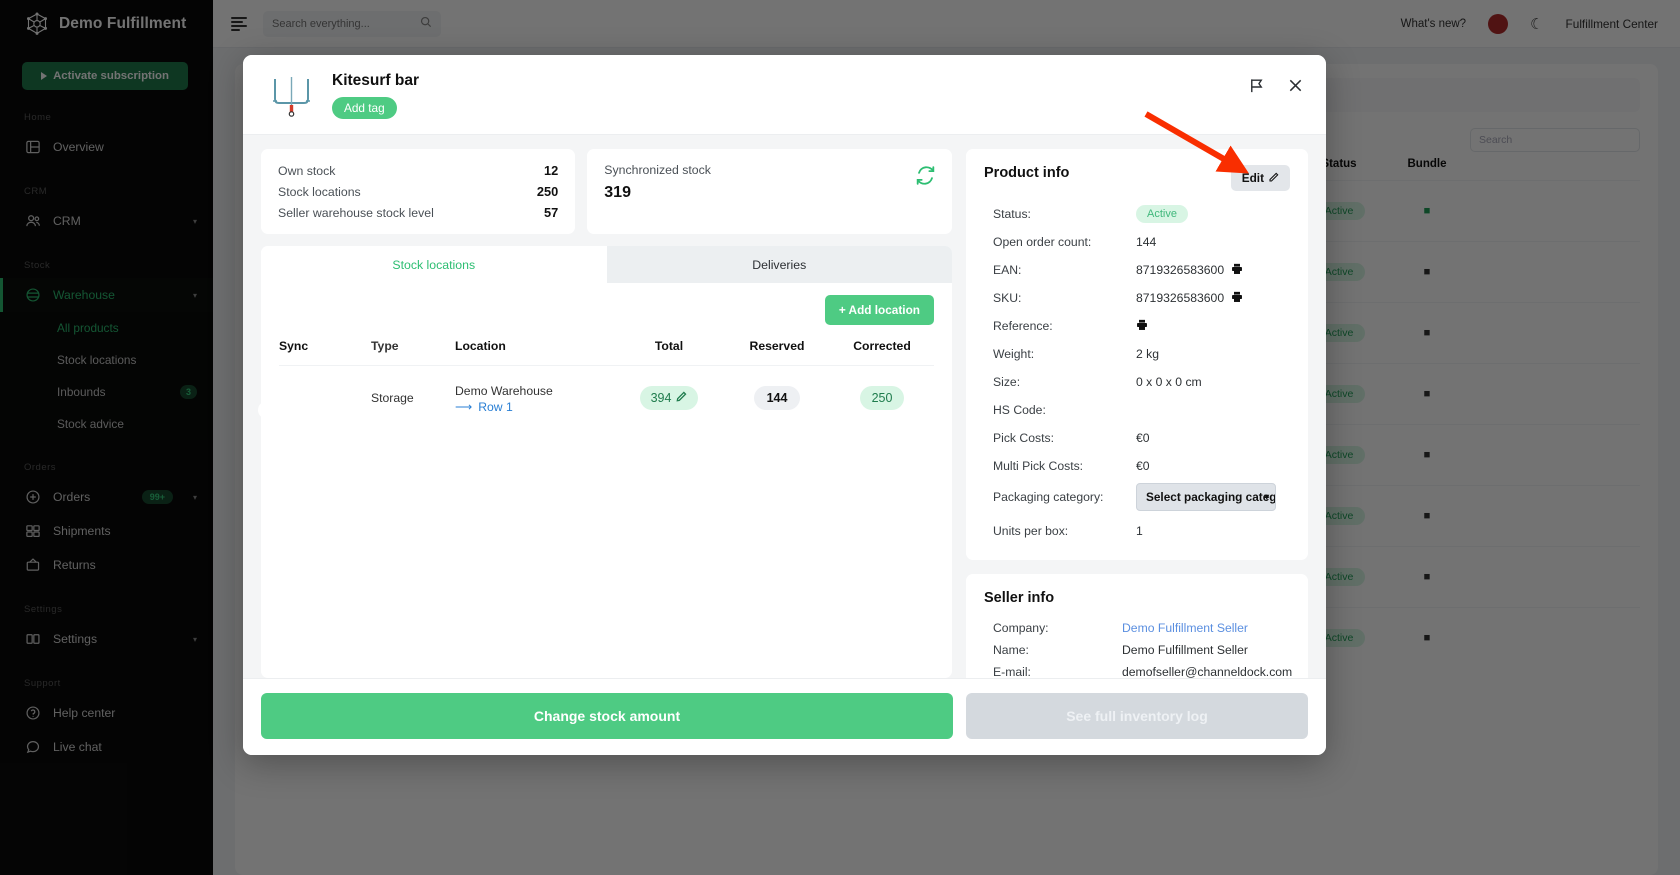 Image resolution: width=1680 pixels, height=875 pixels. What do you see at coordinates (882, 346) in the screenshot?
I see `column-corrected: Corrected` at bounding box center [882, 346].